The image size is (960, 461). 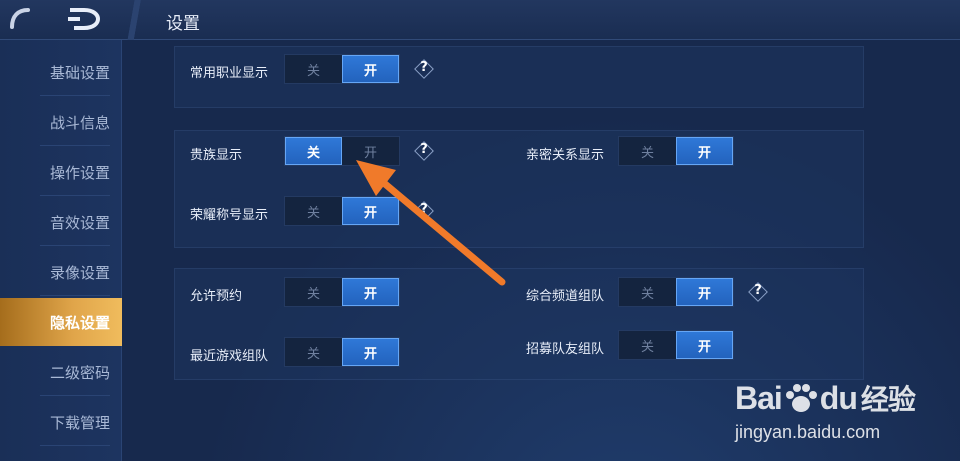 I want to click on sidebar: 基础设置 战斗信息 操作设置 音效设置 录像设置 隐私设置 二级密码 下载管理, so click(x=61, y=250).